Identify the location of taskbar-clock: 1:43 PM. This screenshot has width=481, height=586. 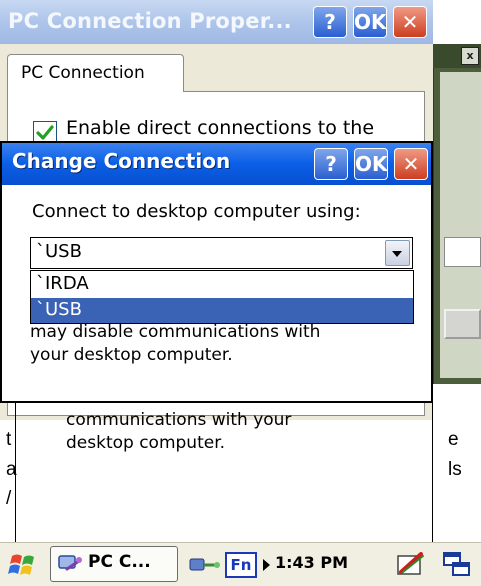
(311, 562).